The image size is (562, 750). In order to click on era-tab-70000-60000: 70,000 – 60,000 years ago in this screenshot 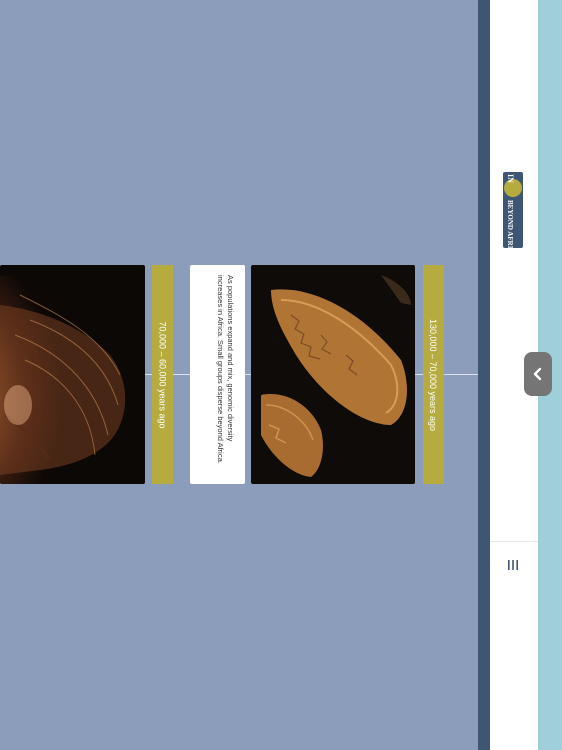, I will do `click(162, 374)`.